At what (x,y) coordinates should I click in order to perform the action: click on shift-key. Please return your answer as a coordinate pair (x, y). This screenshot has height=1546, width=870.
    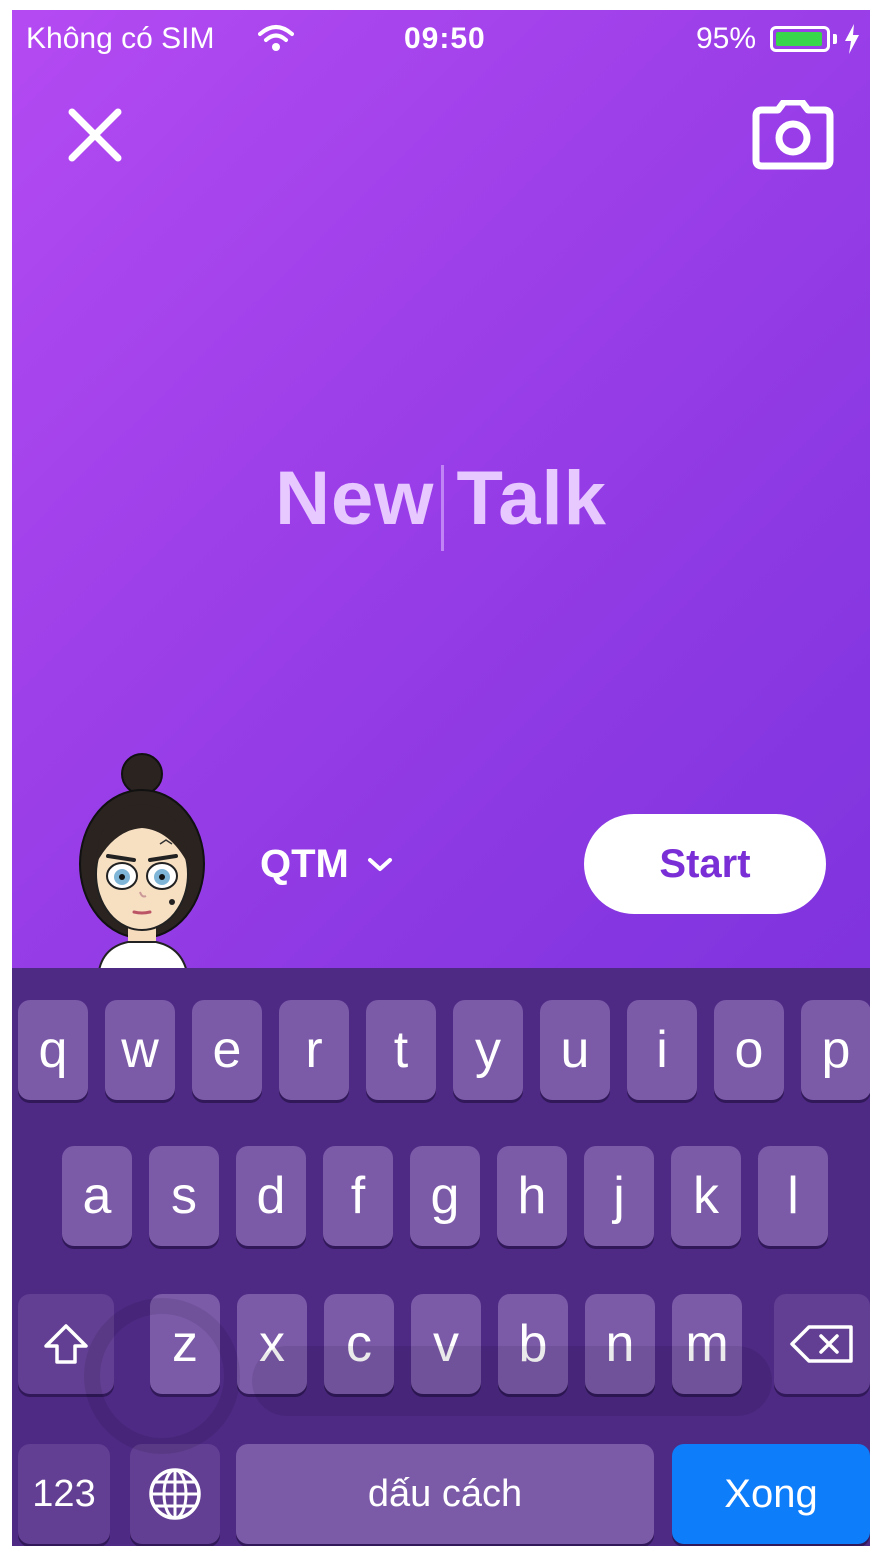
    Looking at the image, I should click on (66, 1344).